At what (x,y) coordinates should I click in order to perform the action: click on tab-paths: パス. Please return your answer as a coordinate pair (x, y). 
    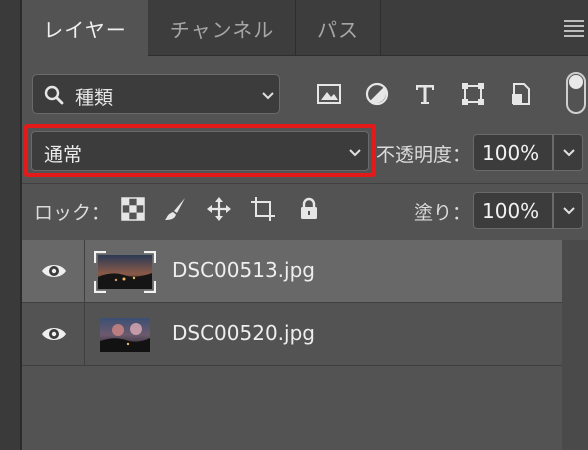
    Looking at the image, I should click on (338, 28).